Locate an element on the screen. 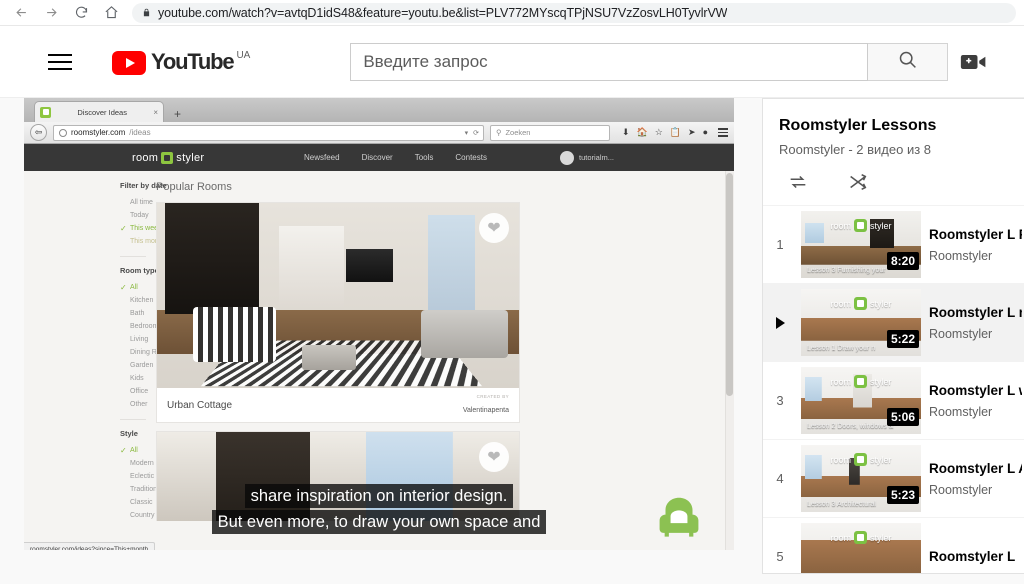 The width and height of the screenshot is (1024, 584). reload-icon is located at coordinates (81, 13).